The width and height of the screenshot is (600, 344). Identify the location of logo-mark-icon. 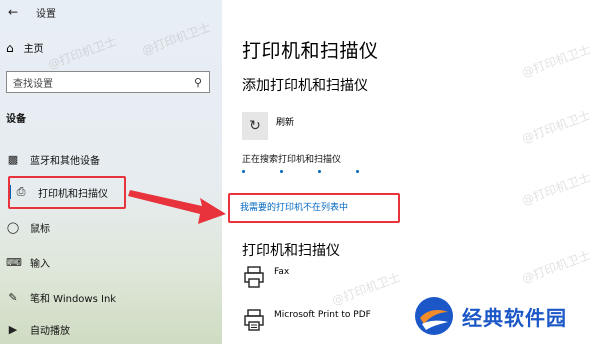
(434, 316).